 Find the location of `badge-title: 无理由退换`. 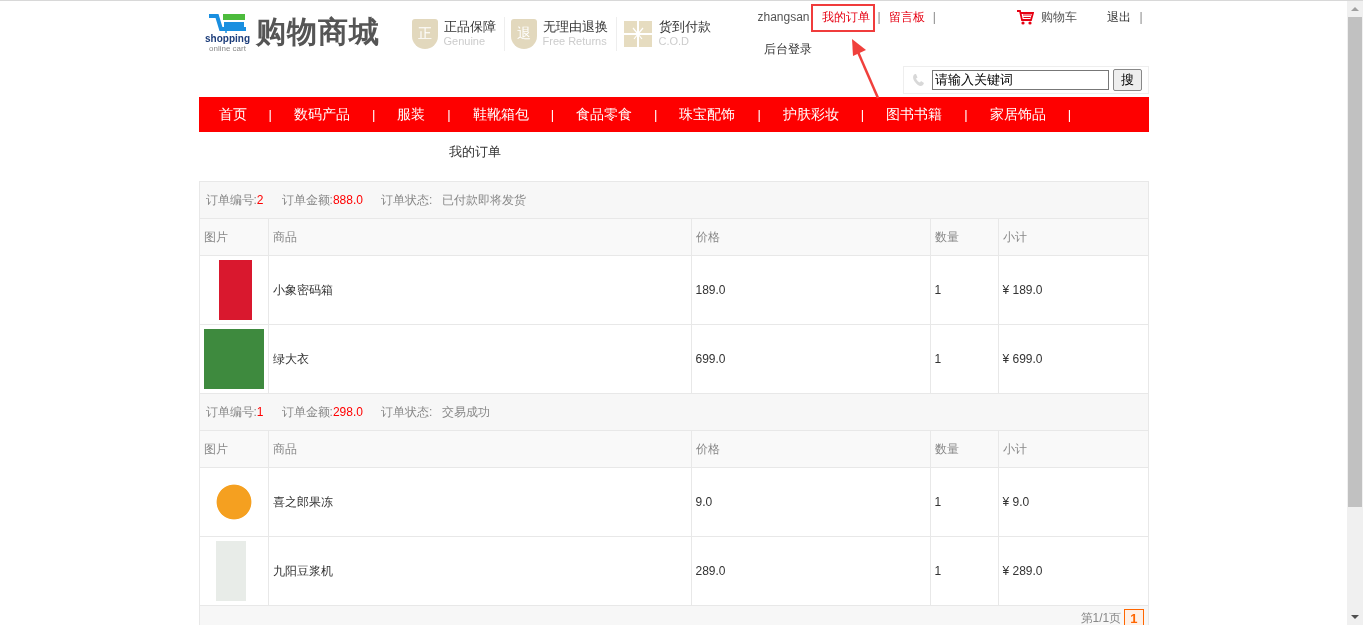

badge-title: 无理由退换 is located at coordinates (575, 26).